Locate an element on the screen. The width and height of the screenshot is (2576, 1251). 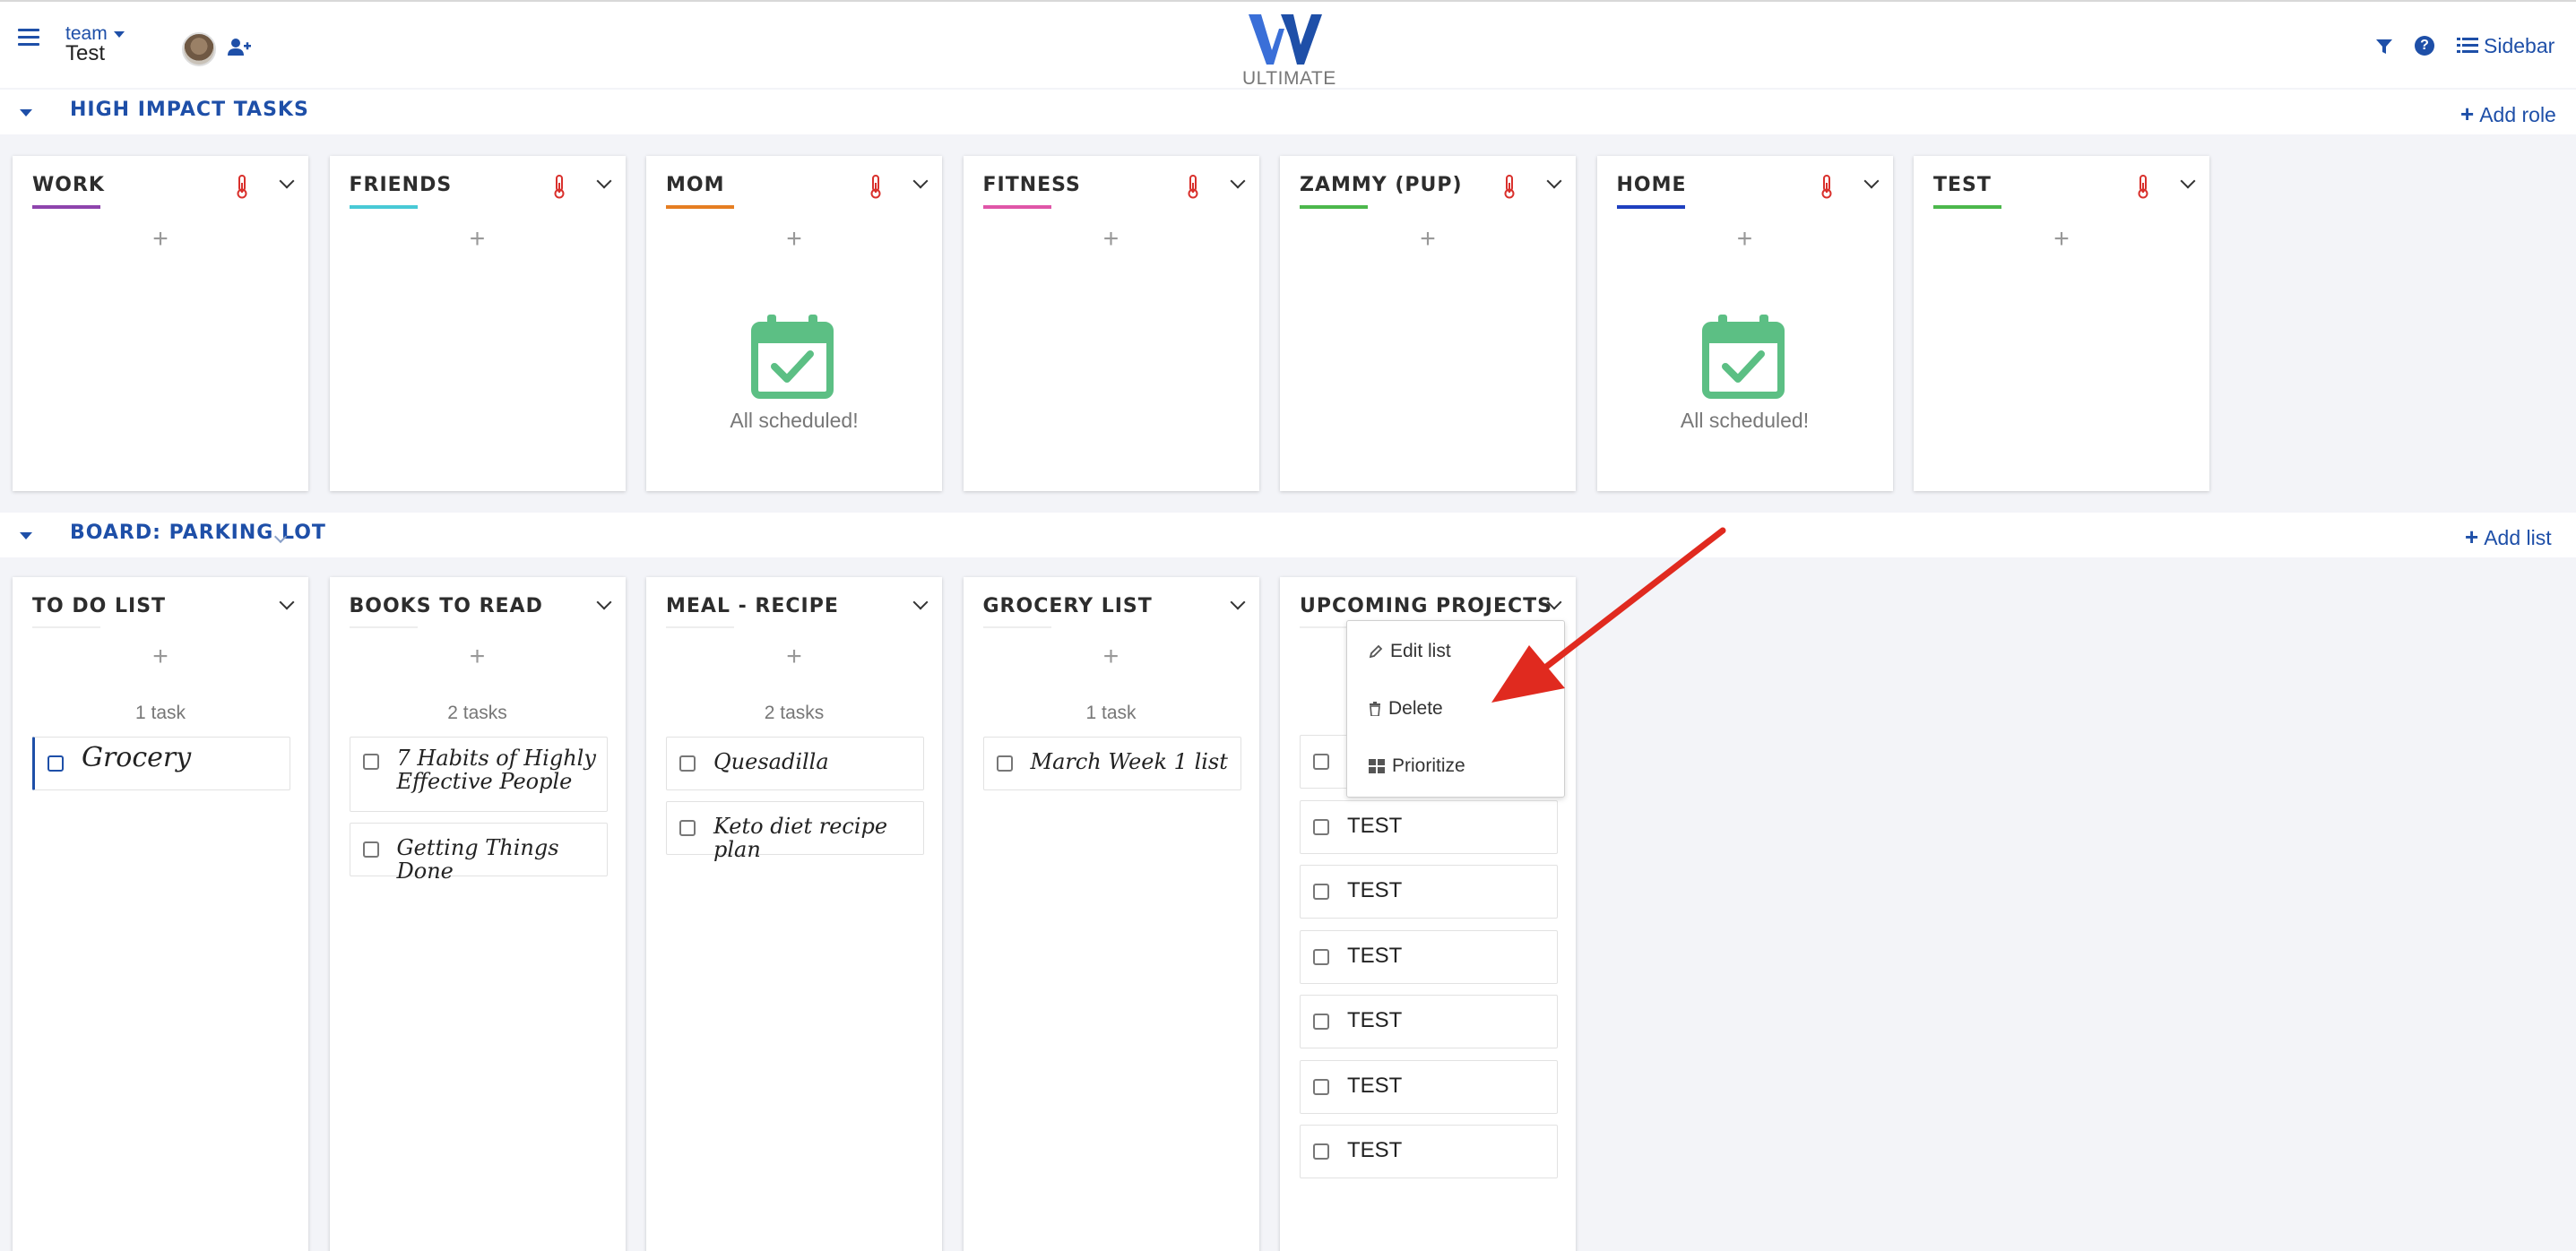
role-card: HOME + All scheduled! is located at coordinates (1744, 324).